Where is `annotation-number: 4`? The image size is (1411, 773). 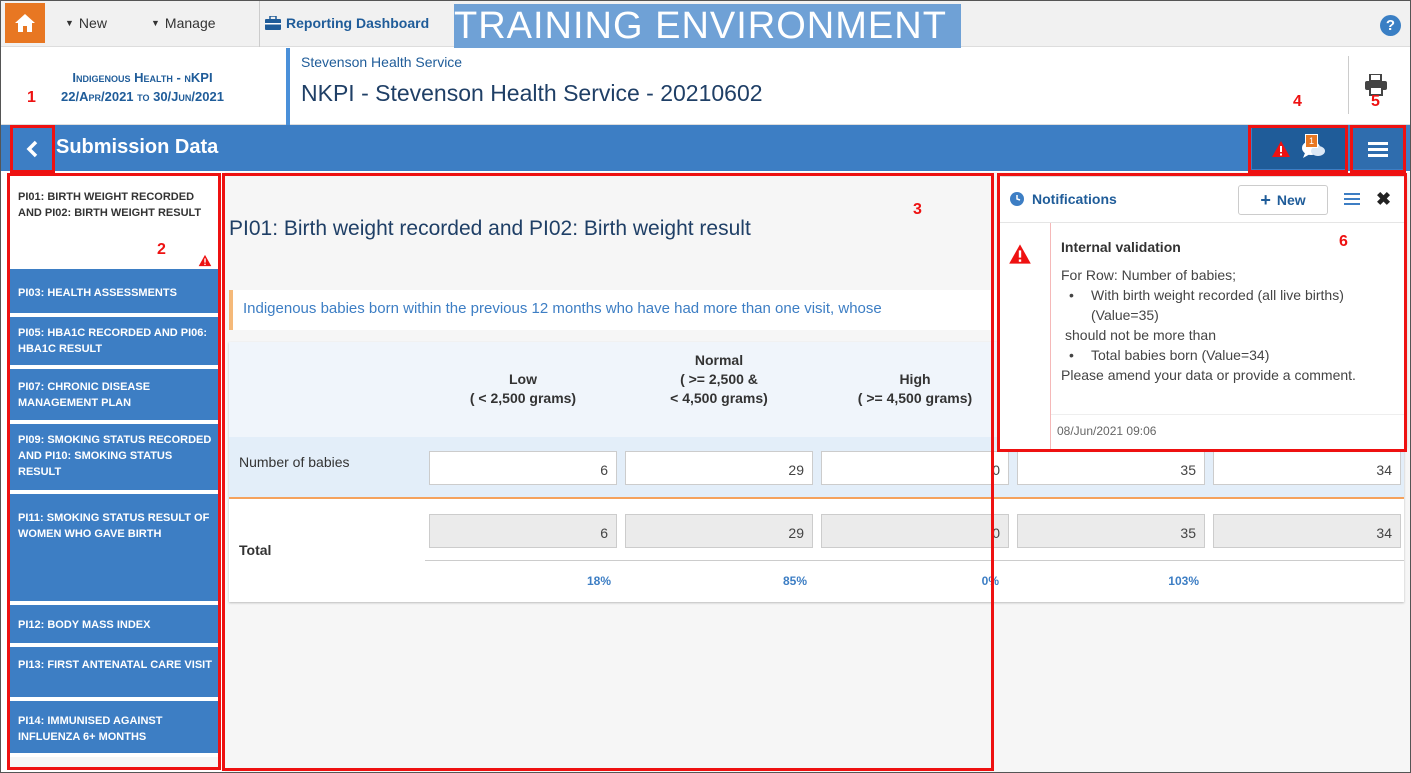 annotation-number: 4 is located at coordinates (1297, 101).